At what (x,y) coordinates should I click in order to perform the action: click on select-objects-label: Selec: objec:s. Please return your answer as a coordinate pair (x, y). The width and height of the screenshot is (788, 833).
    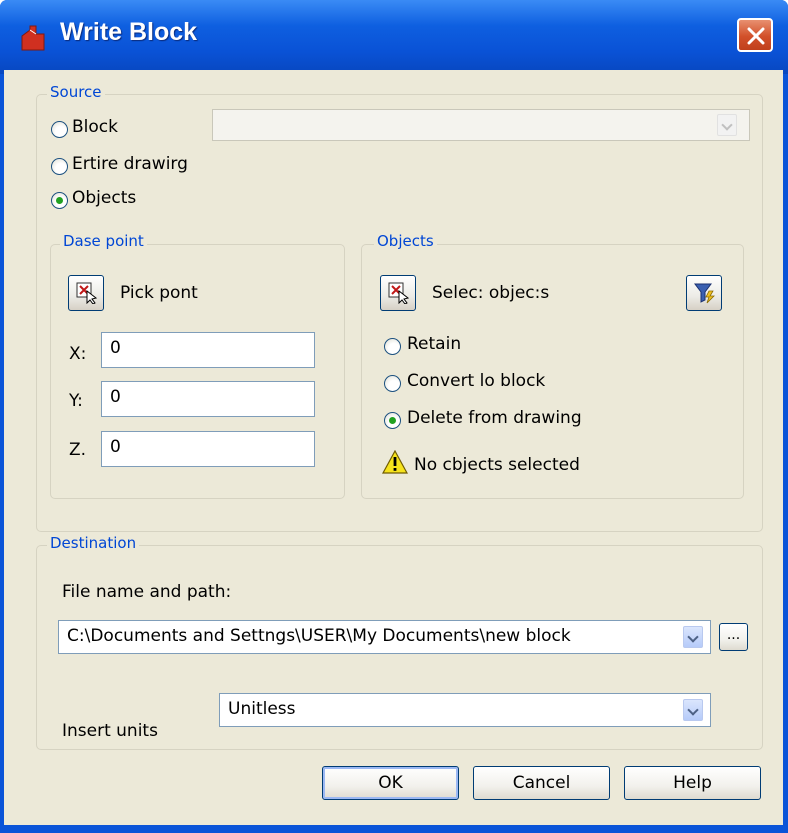
    Looking at the image, I should click on (491, 293).